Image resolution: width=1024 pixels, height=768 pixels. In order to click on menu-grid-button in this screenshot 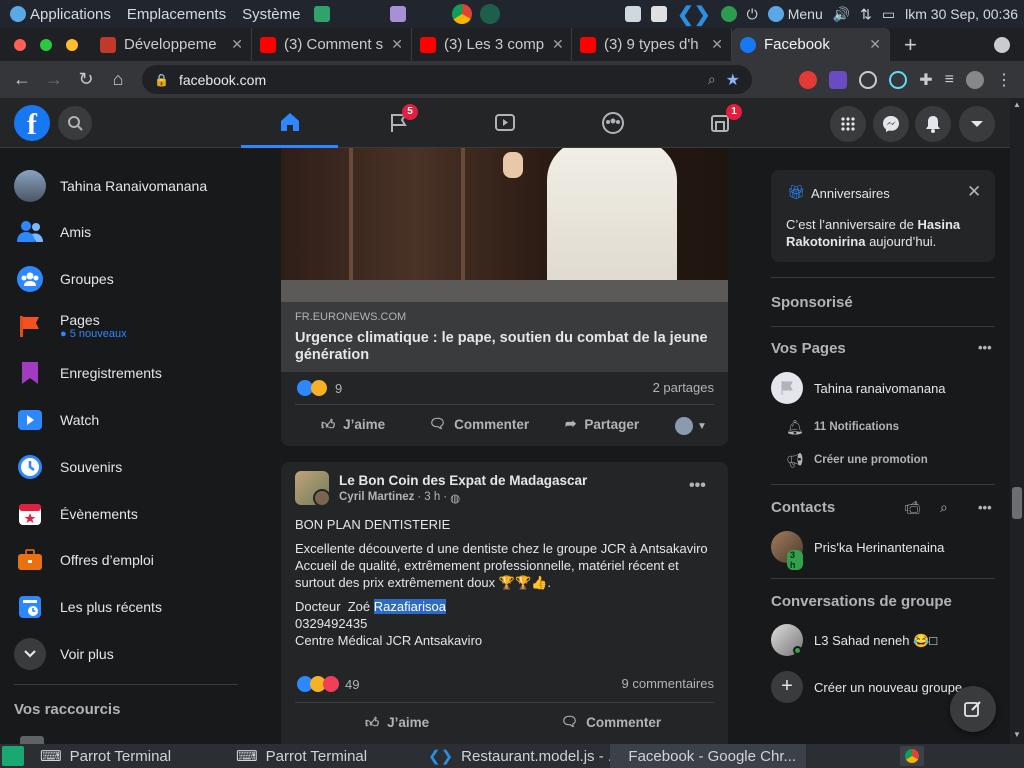, I will do `click(848, 124)`.